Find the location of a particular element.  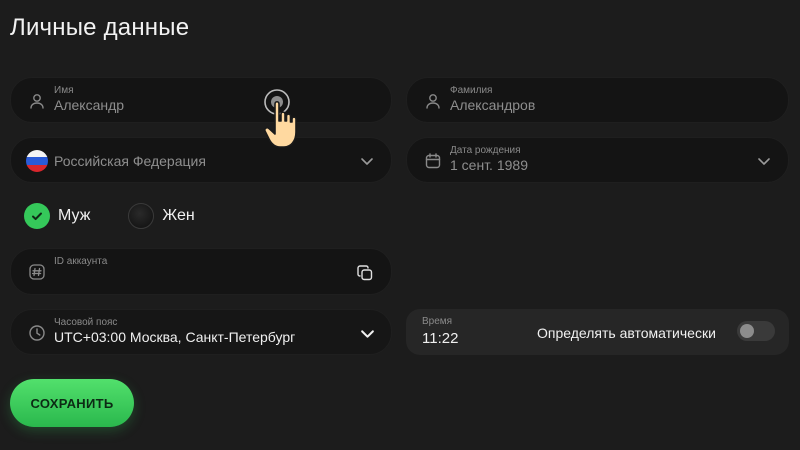

calendar-icon is located at coordinates (433, 161).